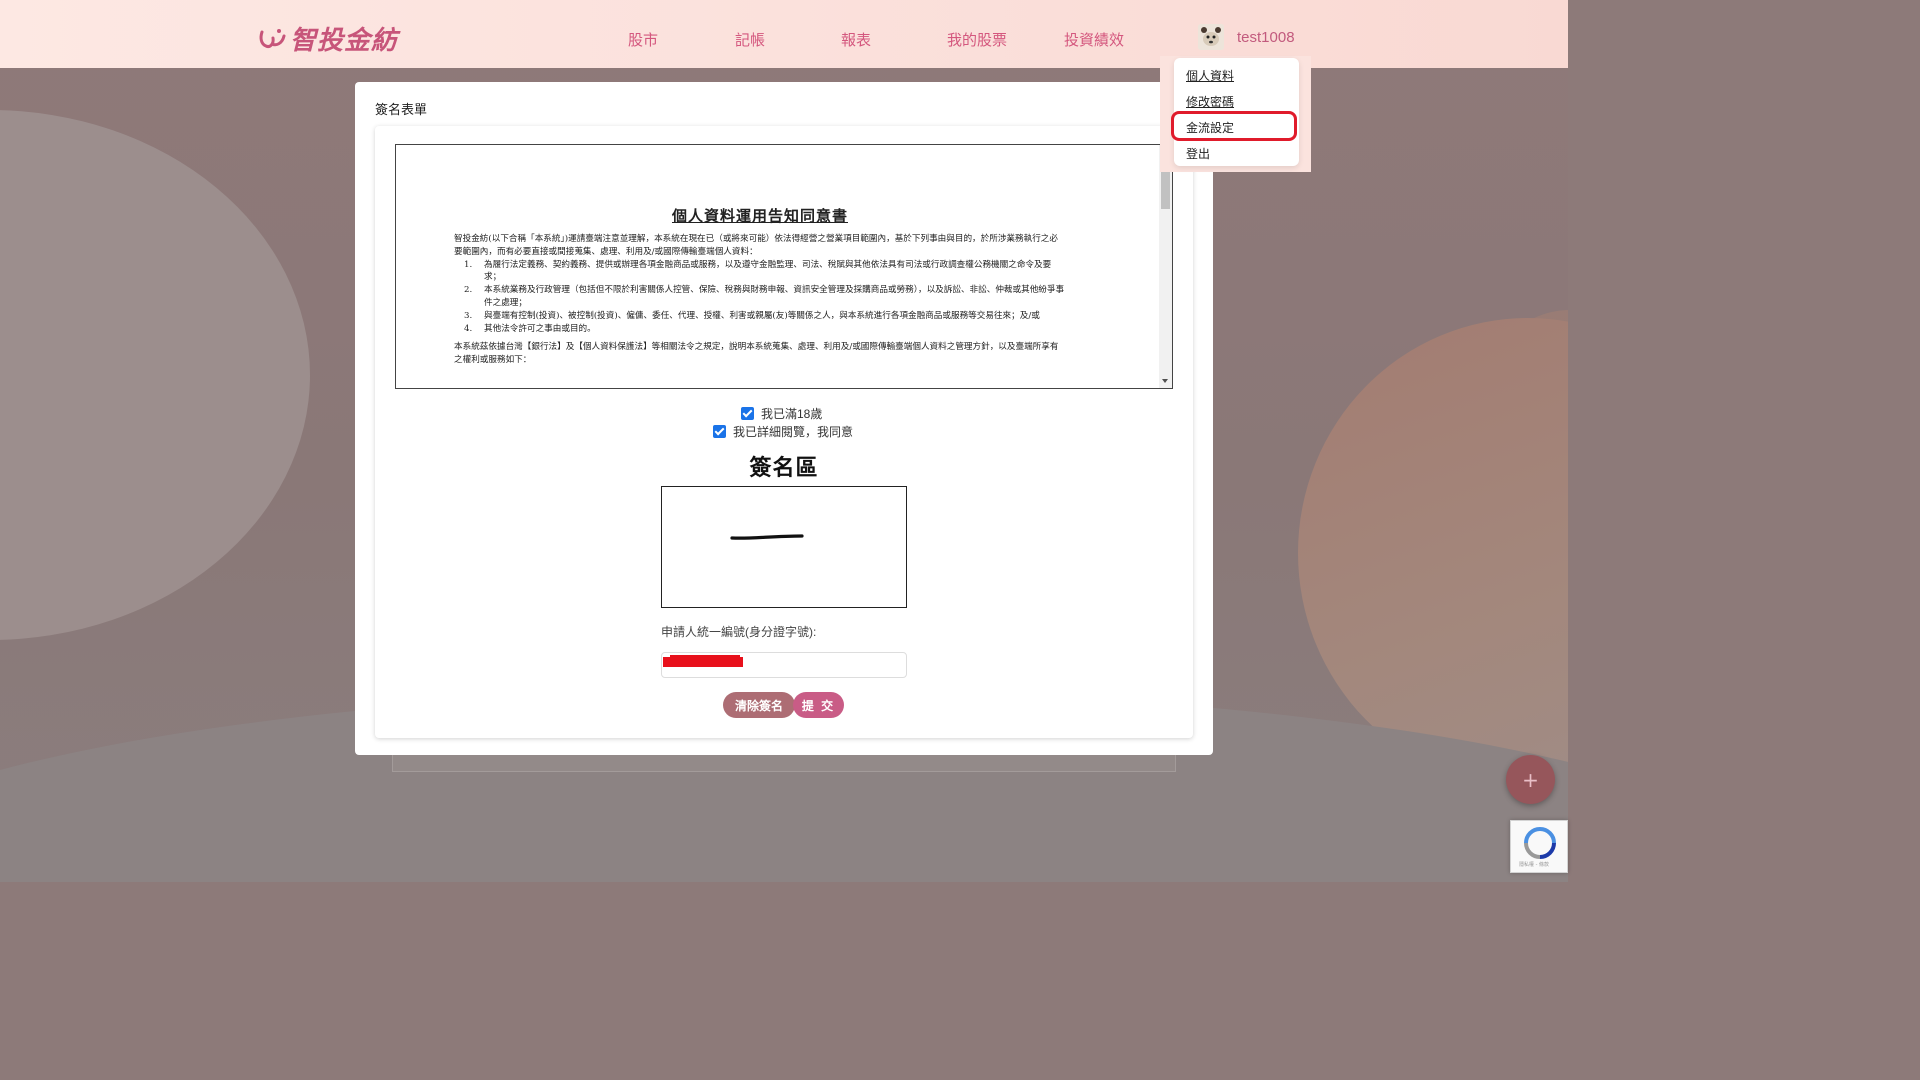  What do you see at coordinates (1211, 37) in the screenshot?
I see `avatar` at bounding box center [1211, 37].